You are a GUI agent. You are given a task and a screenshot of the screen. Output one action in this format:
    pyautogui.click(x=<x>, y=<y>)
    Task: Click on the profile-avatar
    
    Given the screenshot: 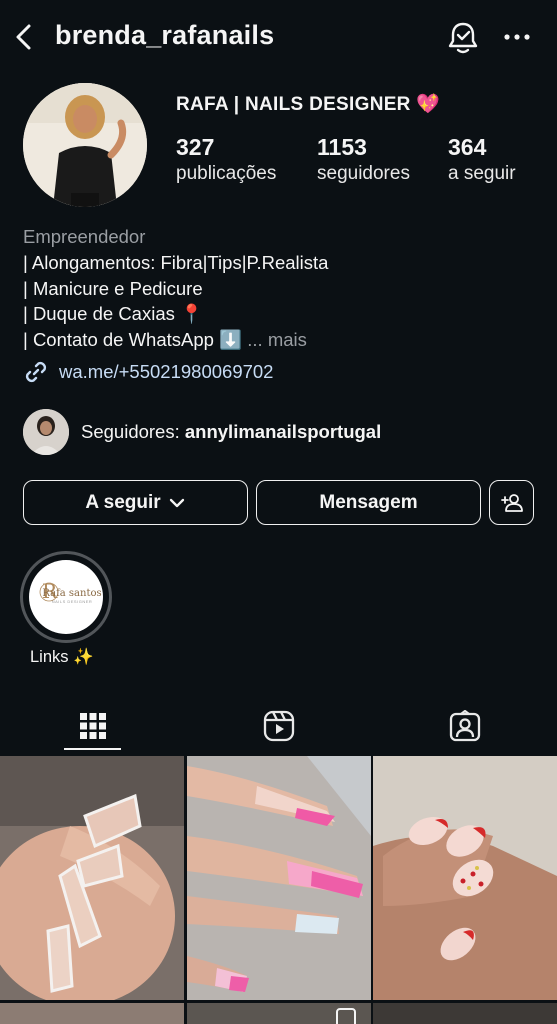 What is the action you would take?
    pyautogui.click(x=85, y=145)
    